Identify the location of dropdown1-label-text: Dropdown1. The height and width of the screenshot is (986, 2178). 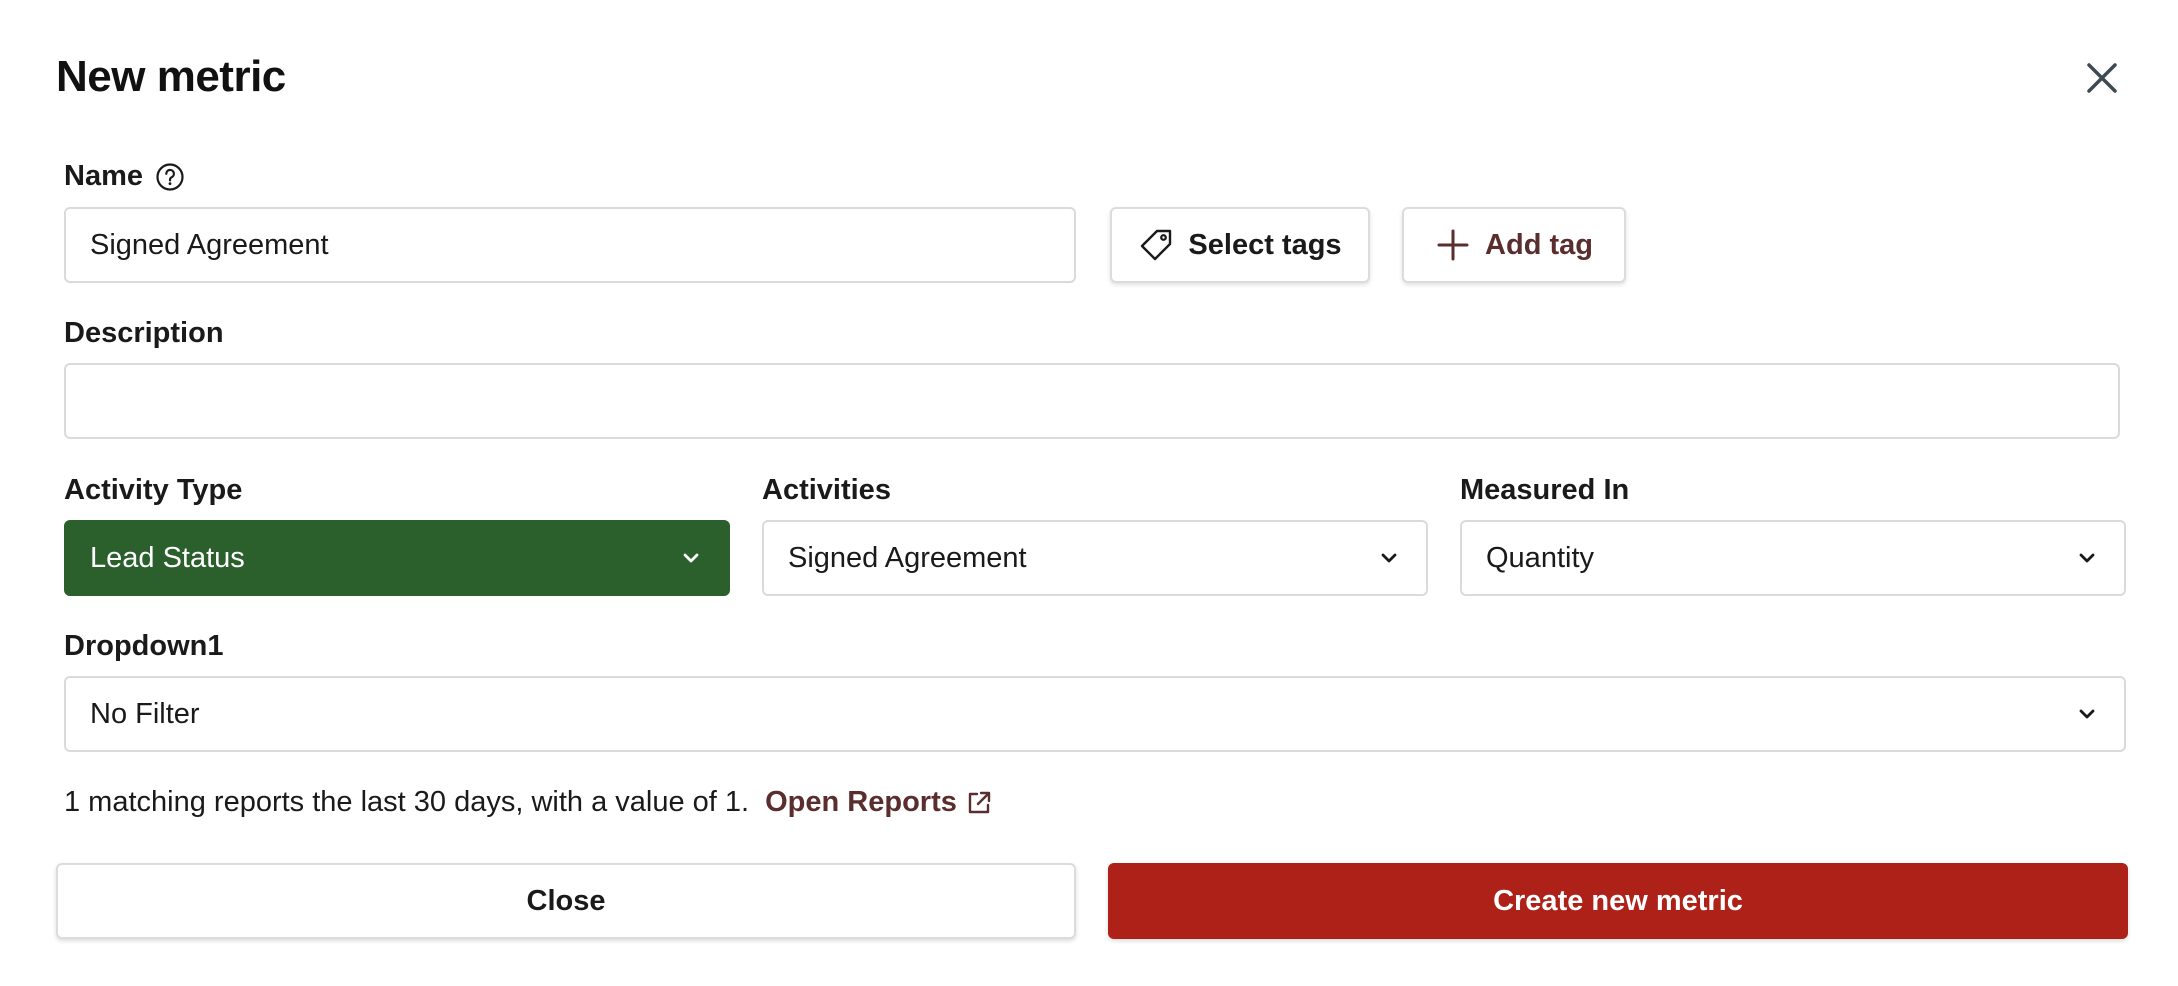
(144, 646).